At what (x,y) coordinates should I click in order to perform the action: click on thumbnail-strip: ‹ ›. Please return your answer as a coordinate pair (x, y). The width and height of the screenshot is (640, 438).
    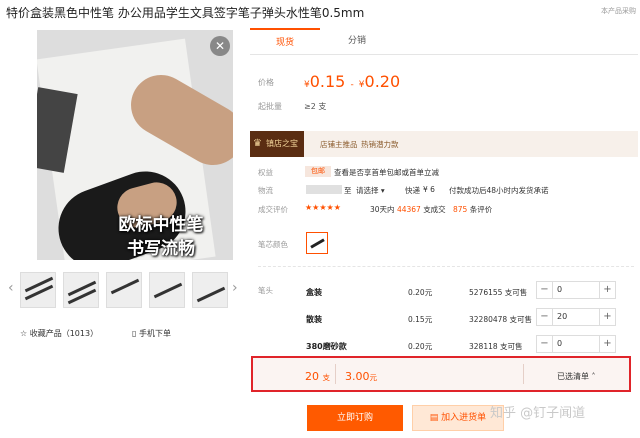
    Looking at the image, I should click on (124, 290).